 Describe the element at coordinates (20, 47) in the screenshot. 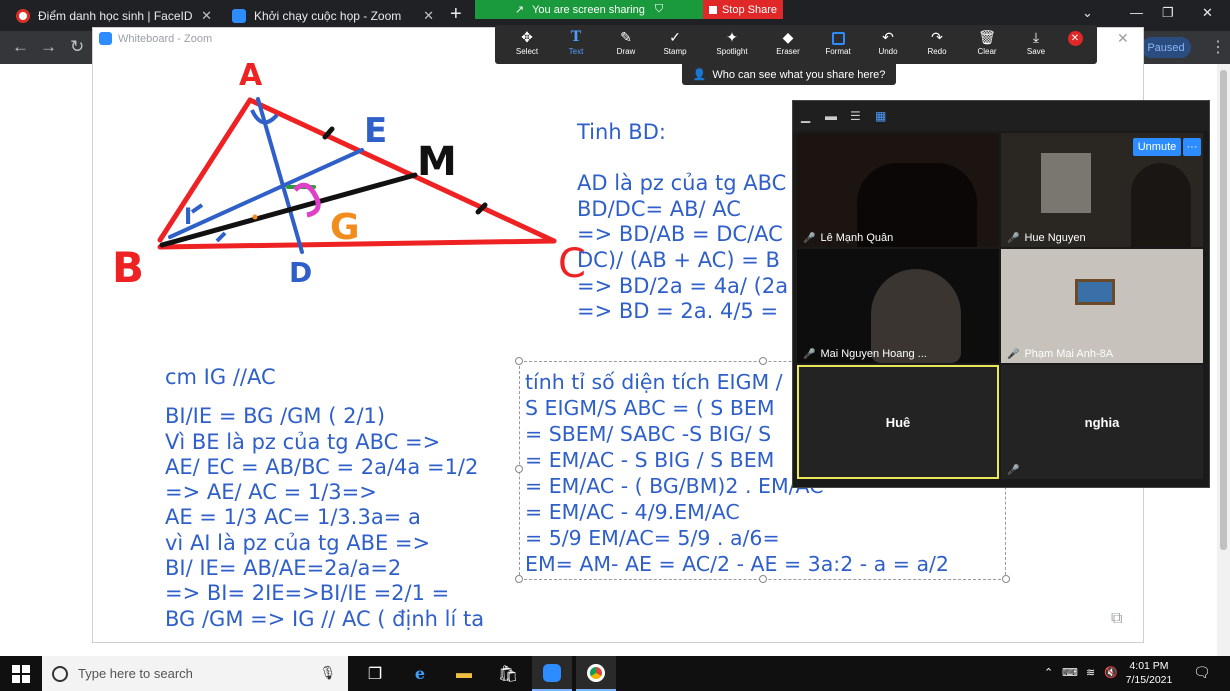

I see `back-arrow-icon: ←` at that location.